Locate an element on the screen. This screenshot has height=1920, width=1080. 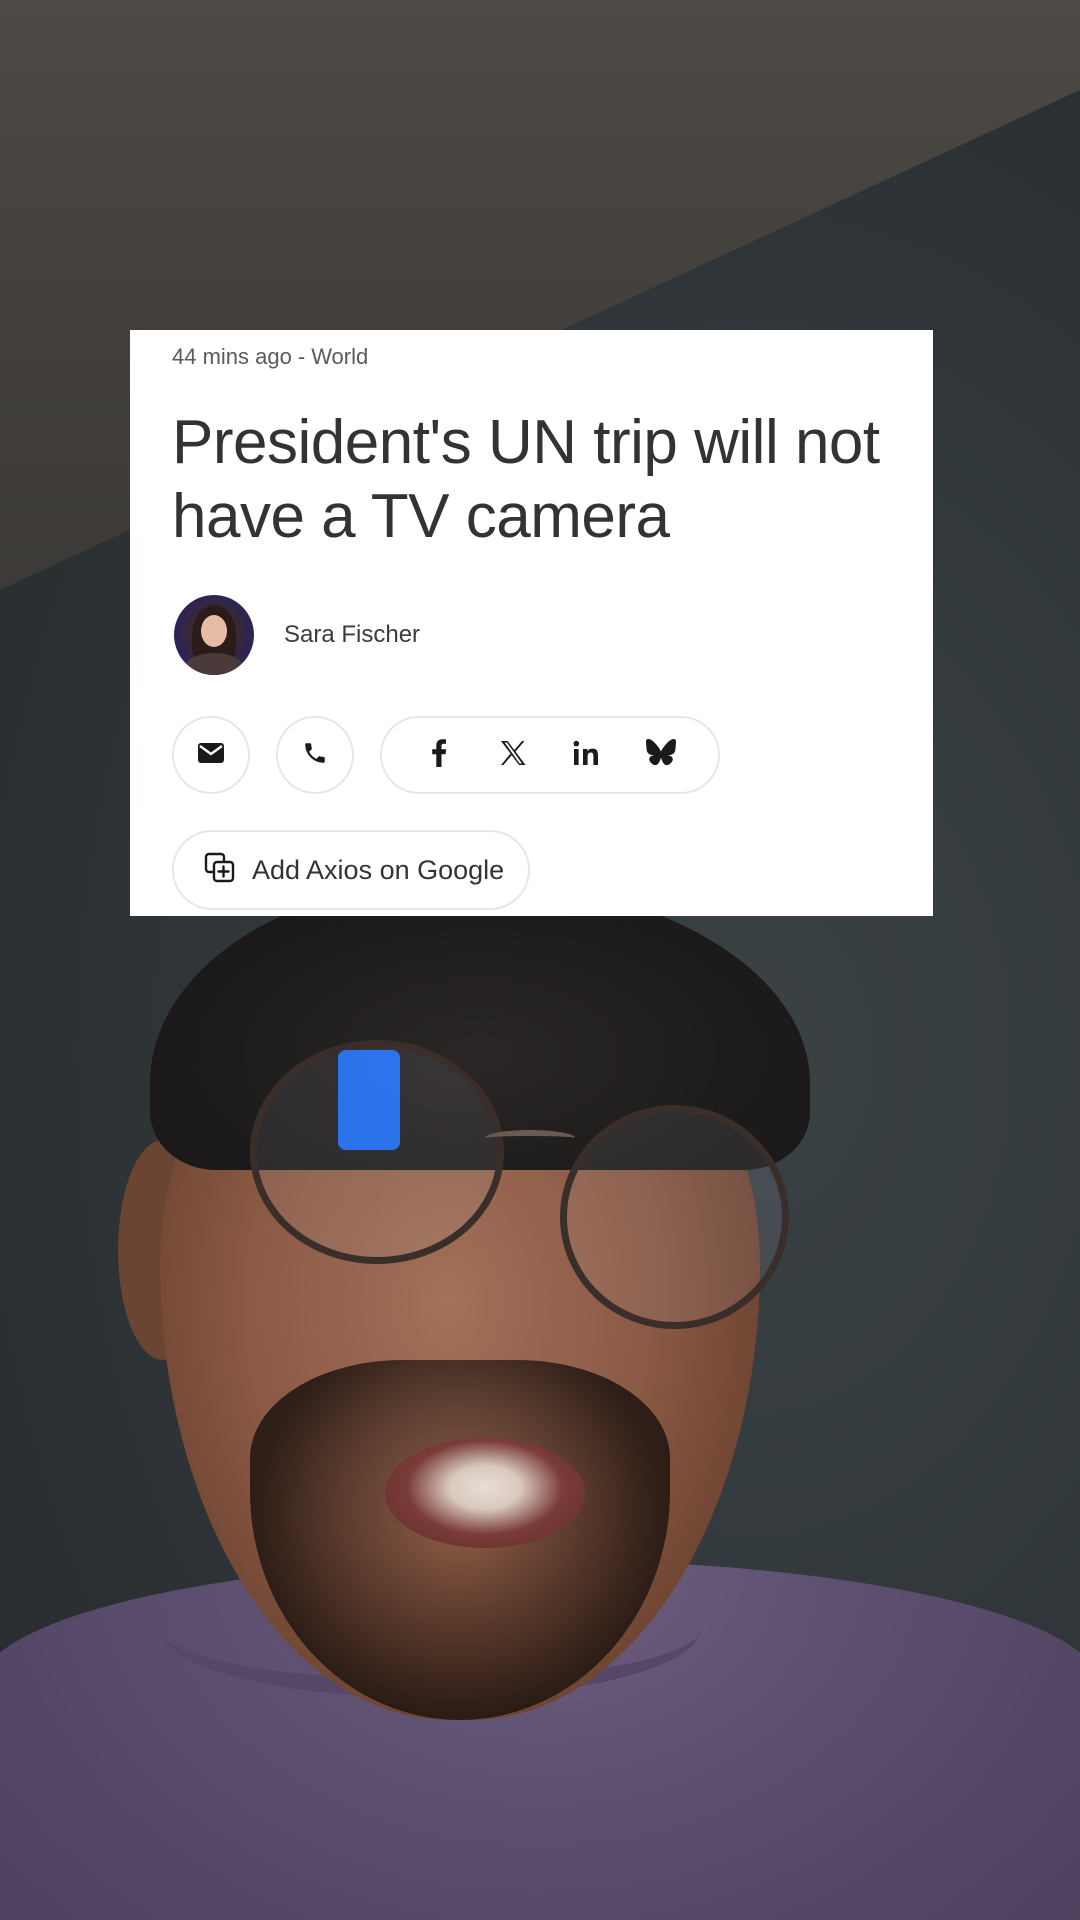
bluesky-share-button is located at coordinates (661, 755).